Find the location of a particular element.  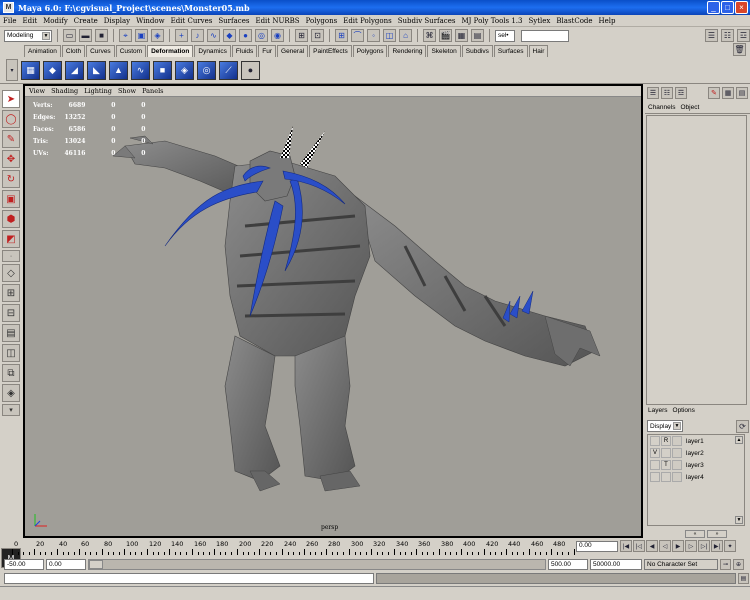

object-menu: Object is located at coordinates (689, 108).